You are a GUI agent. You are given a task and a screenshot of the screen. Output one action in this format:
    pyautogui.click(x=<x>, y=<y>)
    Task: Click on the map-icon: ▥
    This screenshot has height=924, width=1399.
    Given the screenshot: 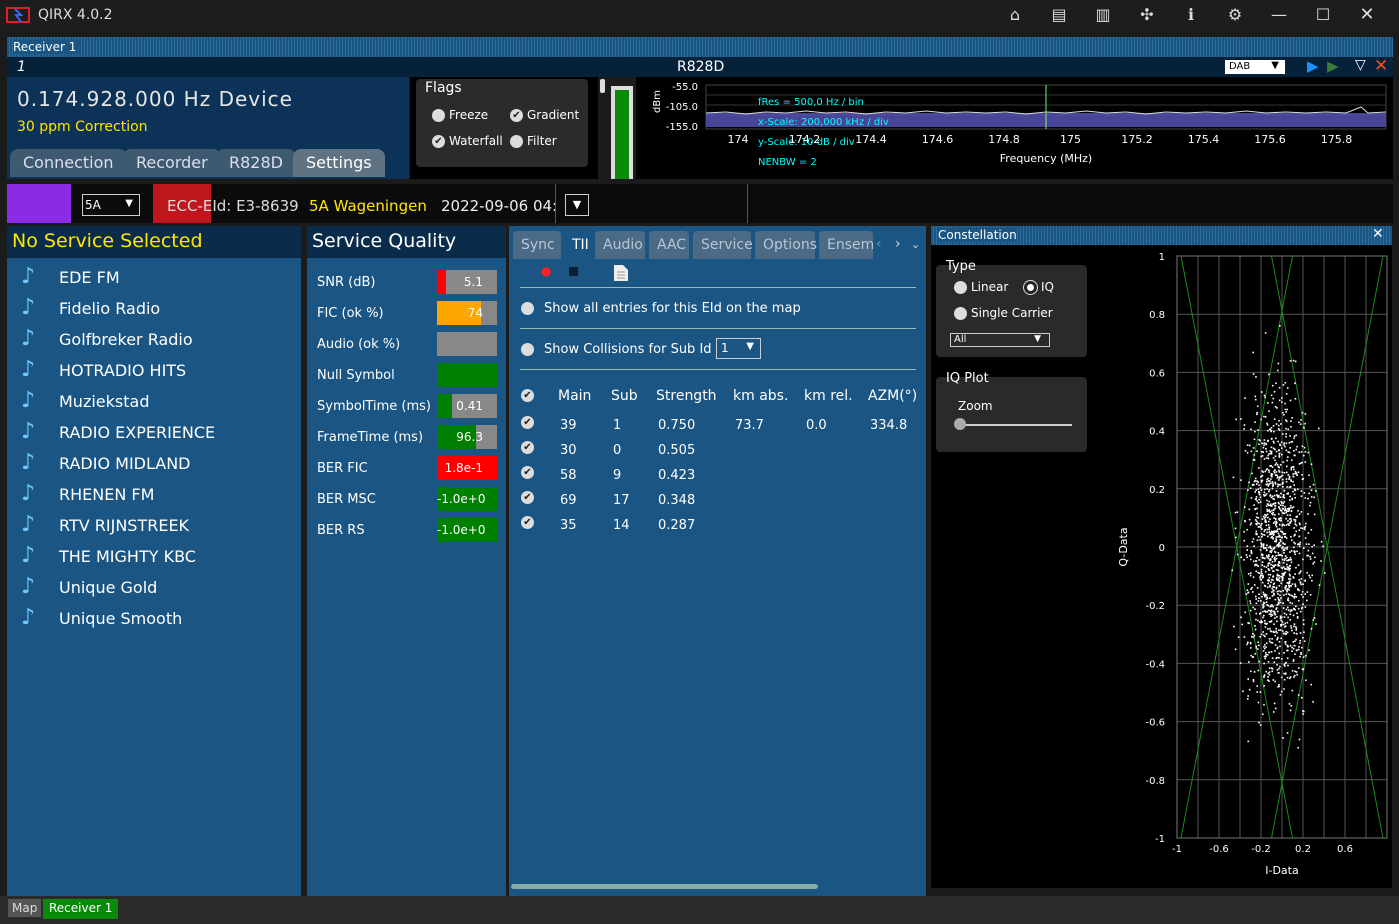 What is the action you would take?
    pyautogui.click(x=1103, y=15)
    